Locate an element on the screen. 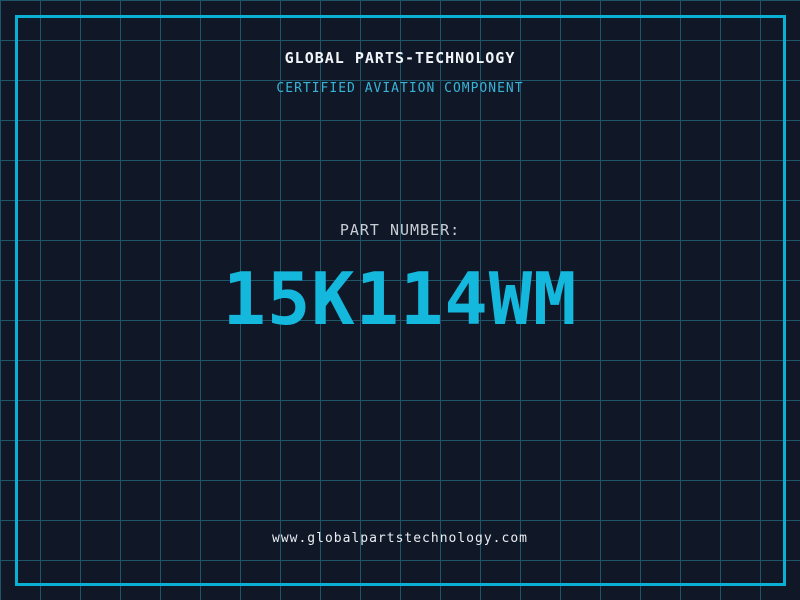 The height and width of the screenshot is (600, 800). certification-subtitle: CERTIFIED AVIATION COMPONENT is located at coordinates (400, 88).